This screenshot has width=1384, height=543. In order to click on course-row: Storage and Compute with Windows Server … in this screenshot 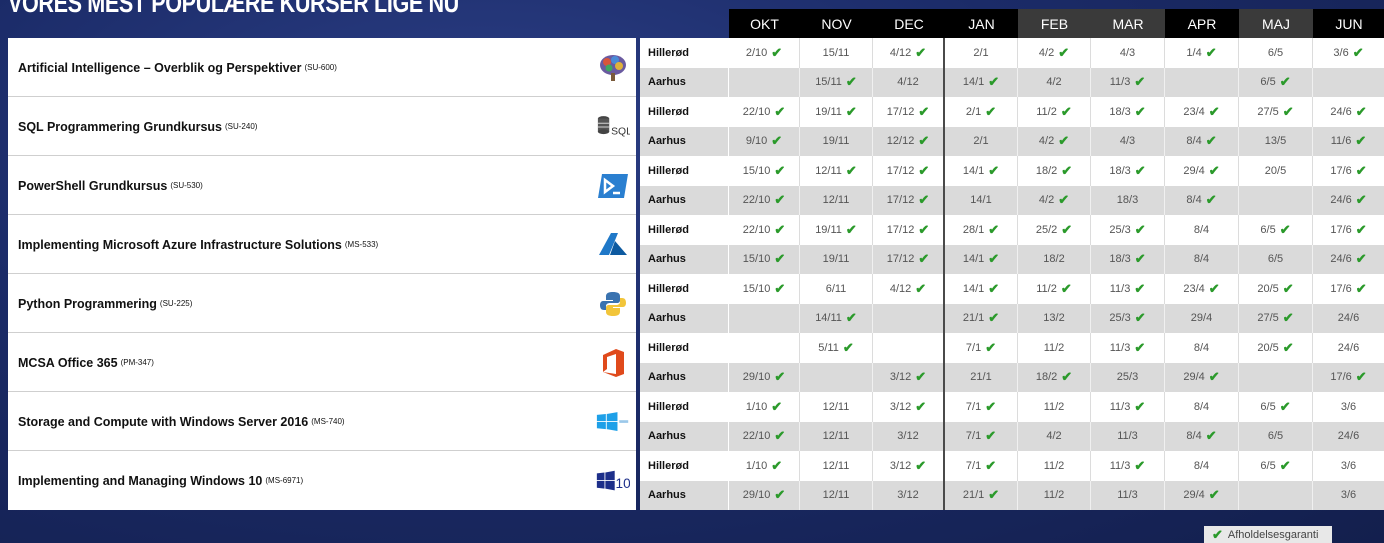, I will do `click(322, 421)`.